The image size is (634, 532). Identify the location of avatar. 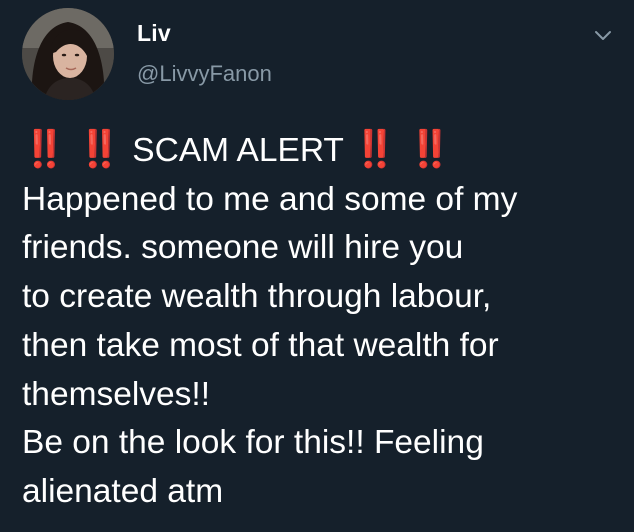
(68, 54).